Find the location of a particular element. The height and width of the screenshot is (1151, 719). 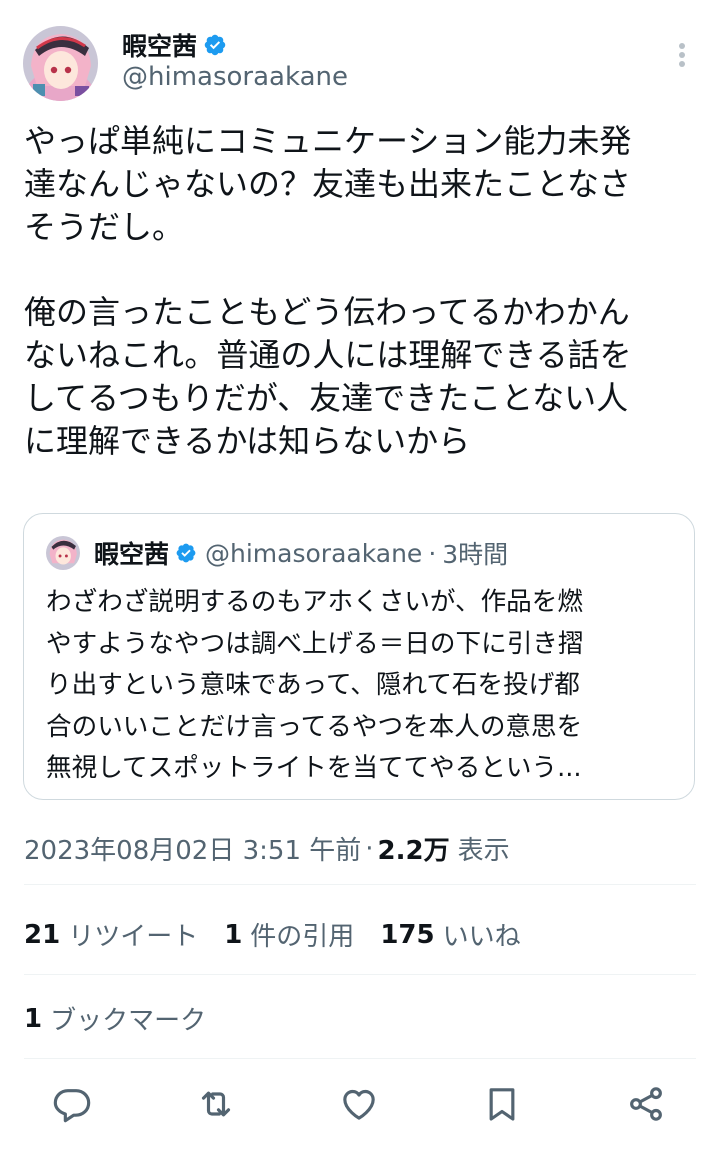

action-bar is located at coordinates (359, 1105).